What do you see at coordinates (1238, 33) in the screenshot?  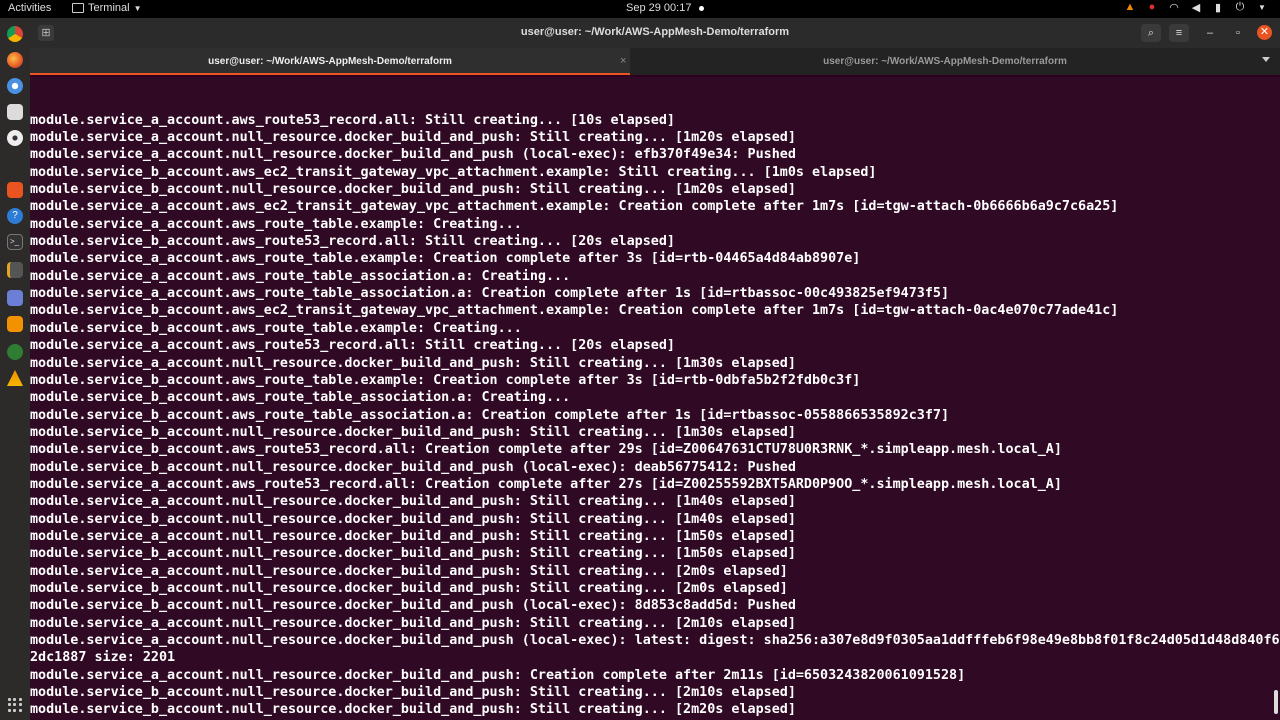 I see `restore-button: ▫` at bounding box center [1238, 33].